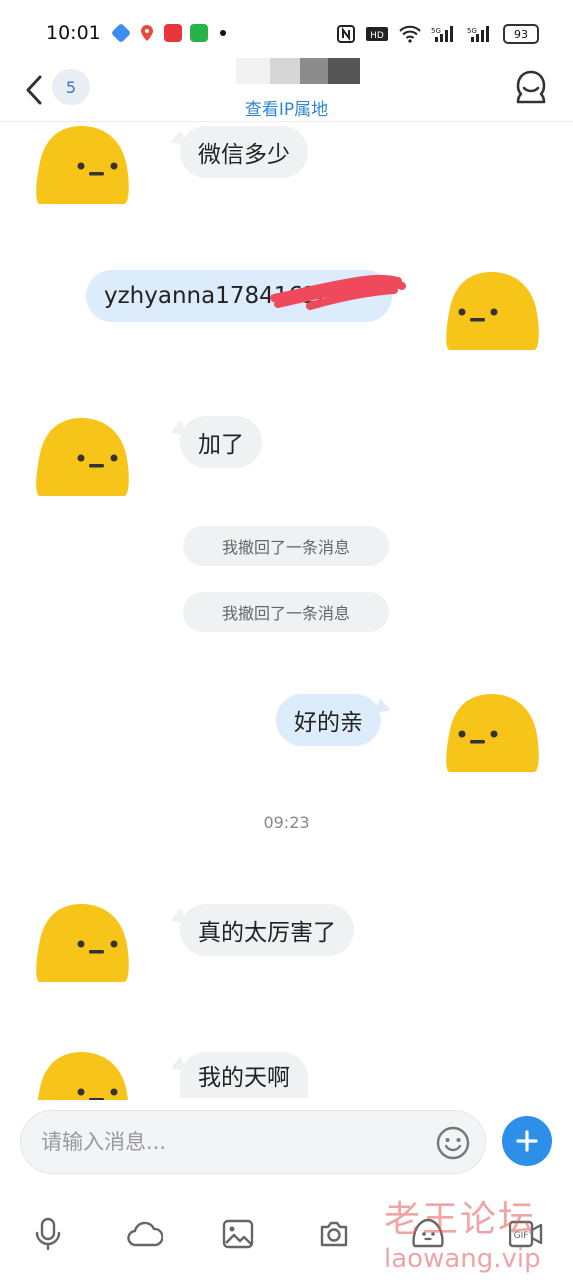 The height and width of the screenshot is (1280, 573). I want to click on smiley-icon, so click(453, 1143).